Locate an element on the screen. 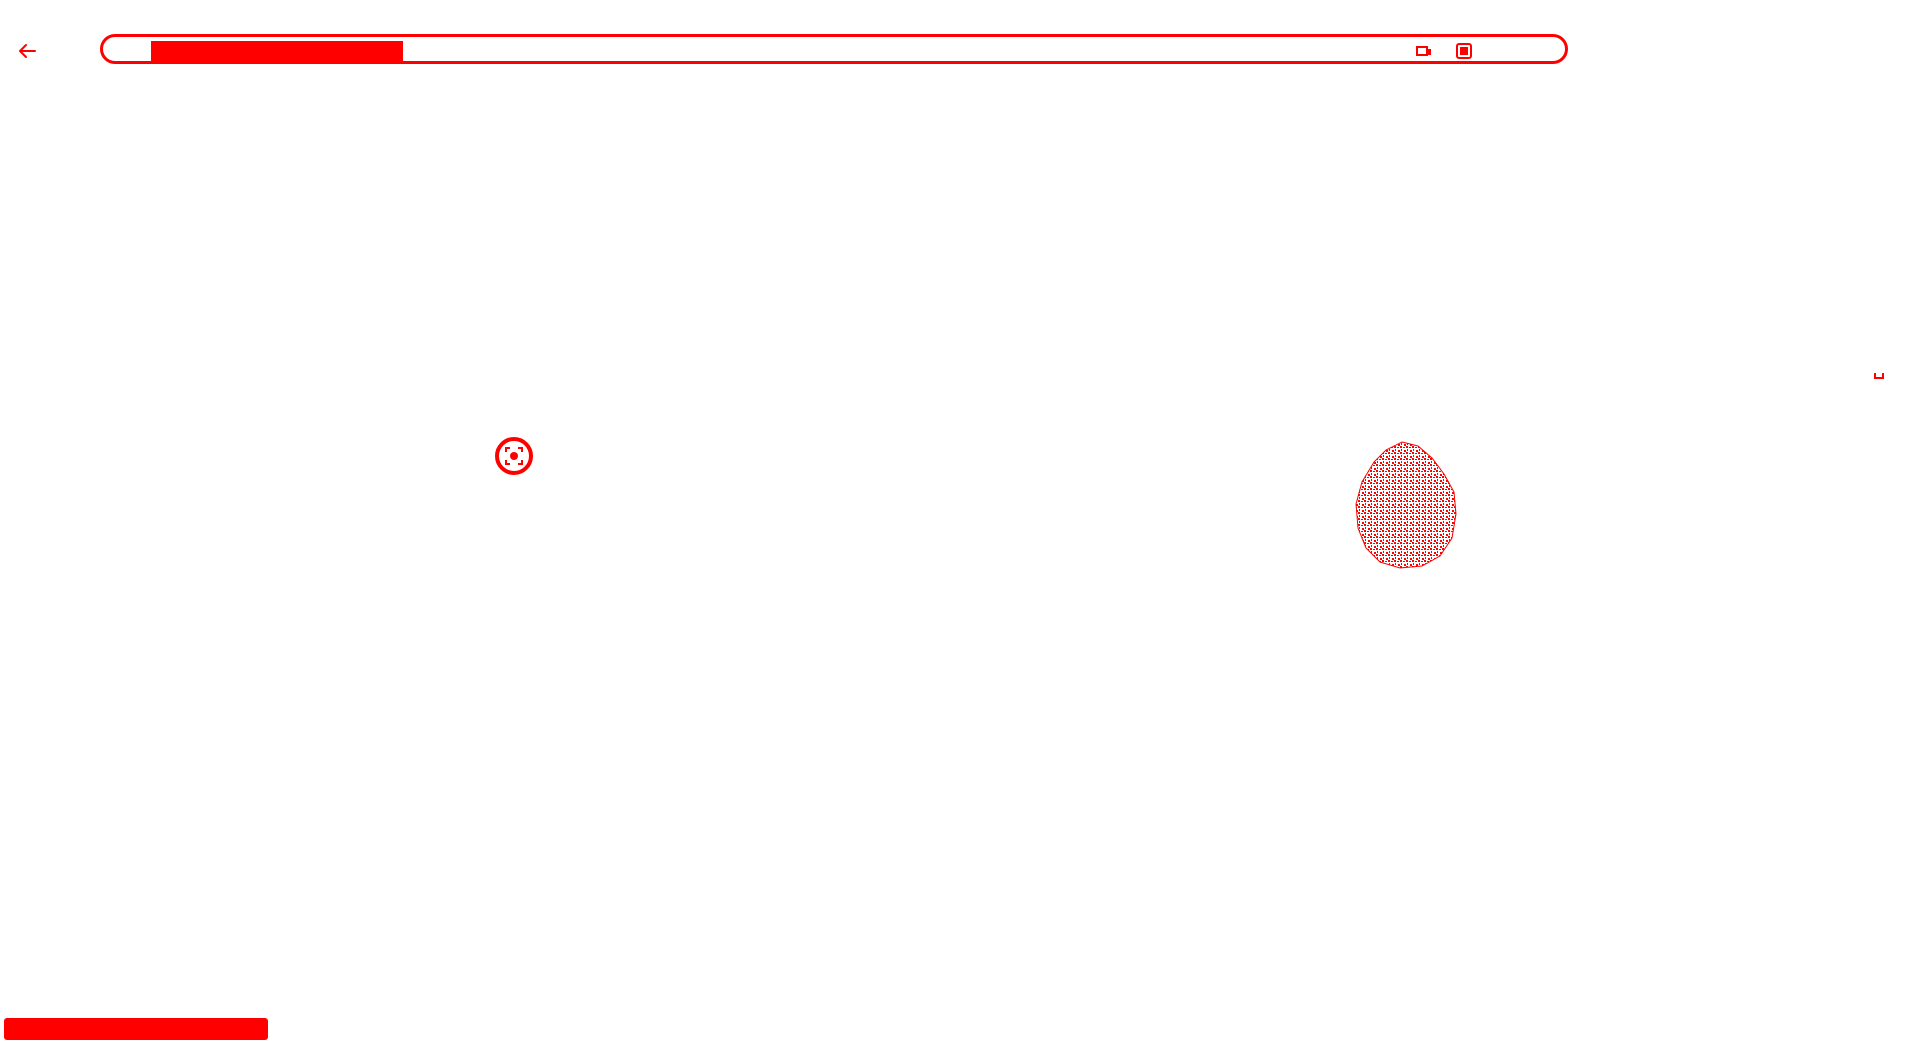 The height and width of the screenshot is (1040, 1920). scan-icon is located at coordinates (1464, 51).